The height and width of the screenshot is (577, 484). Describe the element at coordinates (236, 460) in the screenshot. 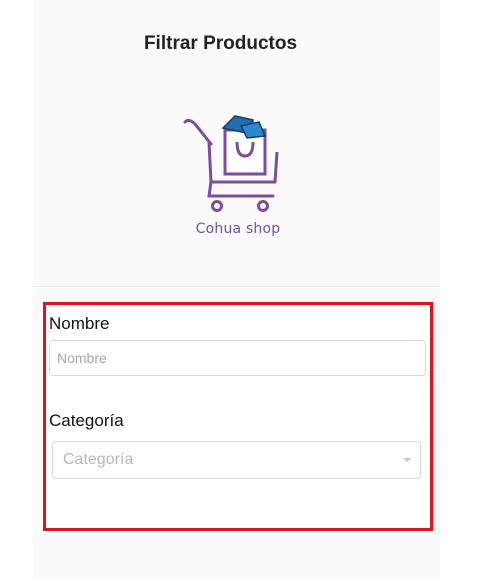

I see `categoria-select: Categoría` at that location.